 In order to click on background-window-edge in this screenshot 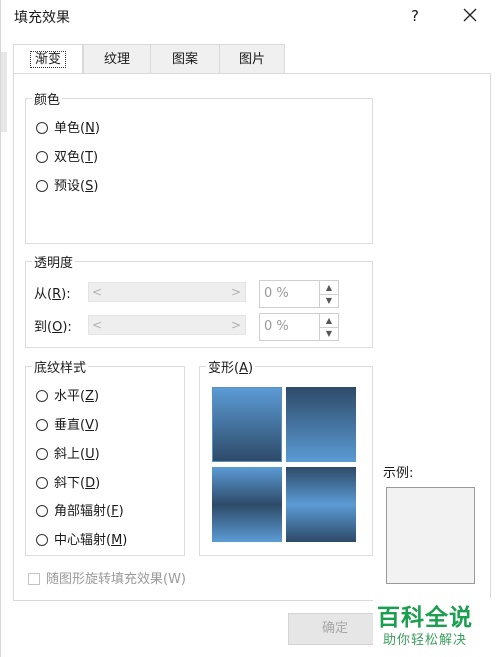, I will do `click(4, 92)`.